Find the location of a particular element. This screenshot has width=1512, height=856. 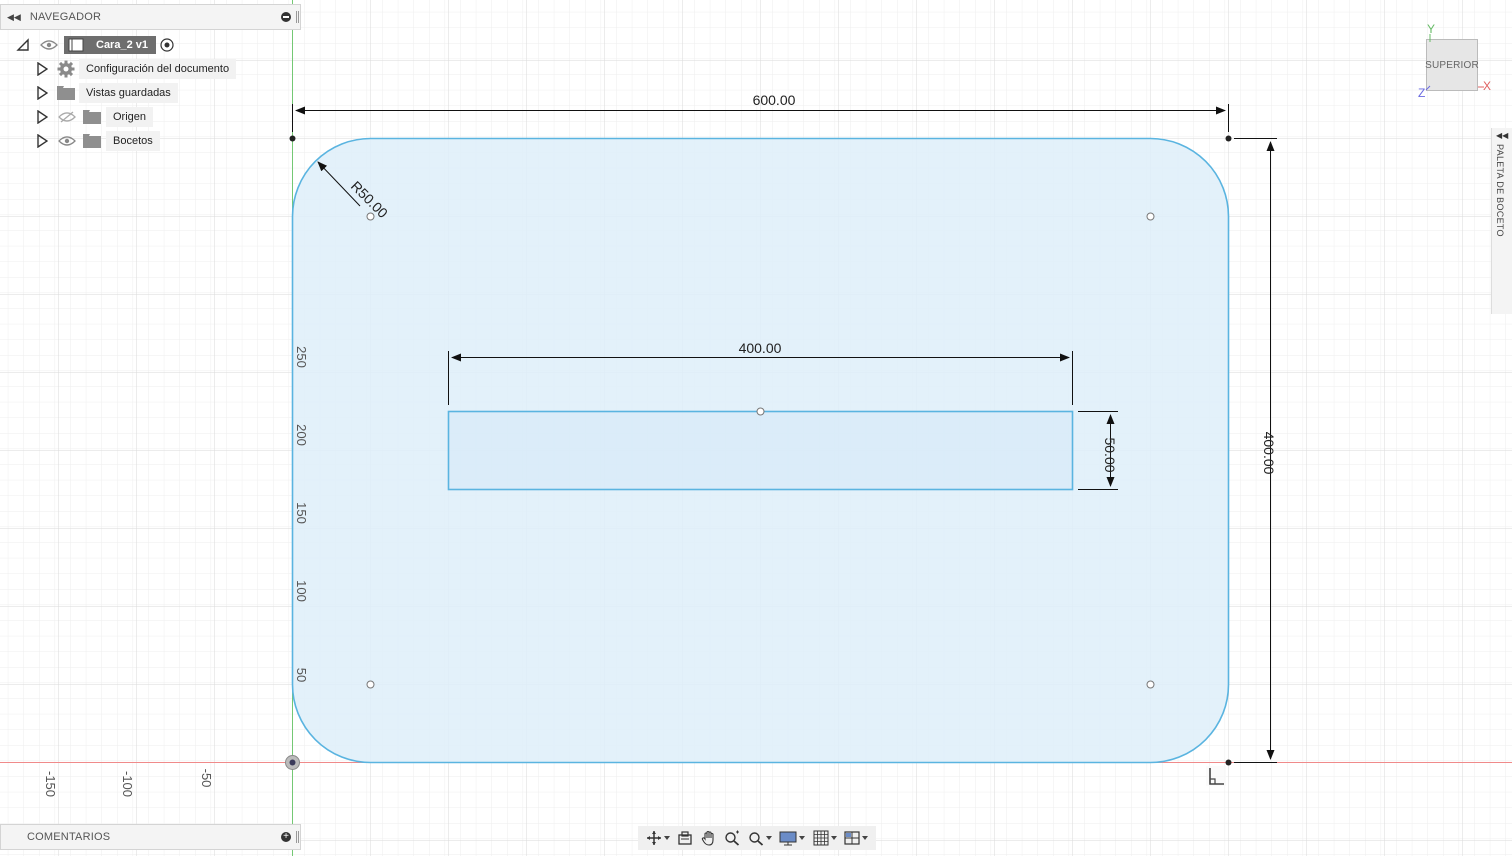

ruler-label: -100 is located at coordinates (127, 784).